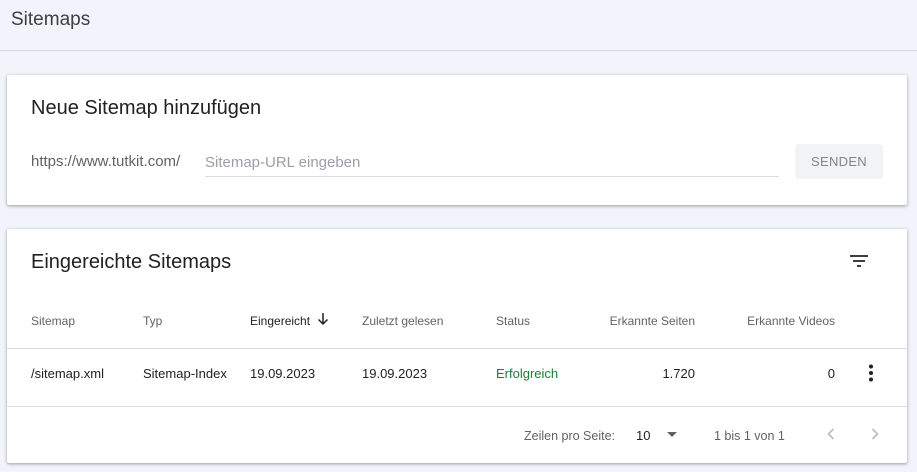  I want to click on column-header-last-read: Zuletzt gelesen, so click(402, 321).